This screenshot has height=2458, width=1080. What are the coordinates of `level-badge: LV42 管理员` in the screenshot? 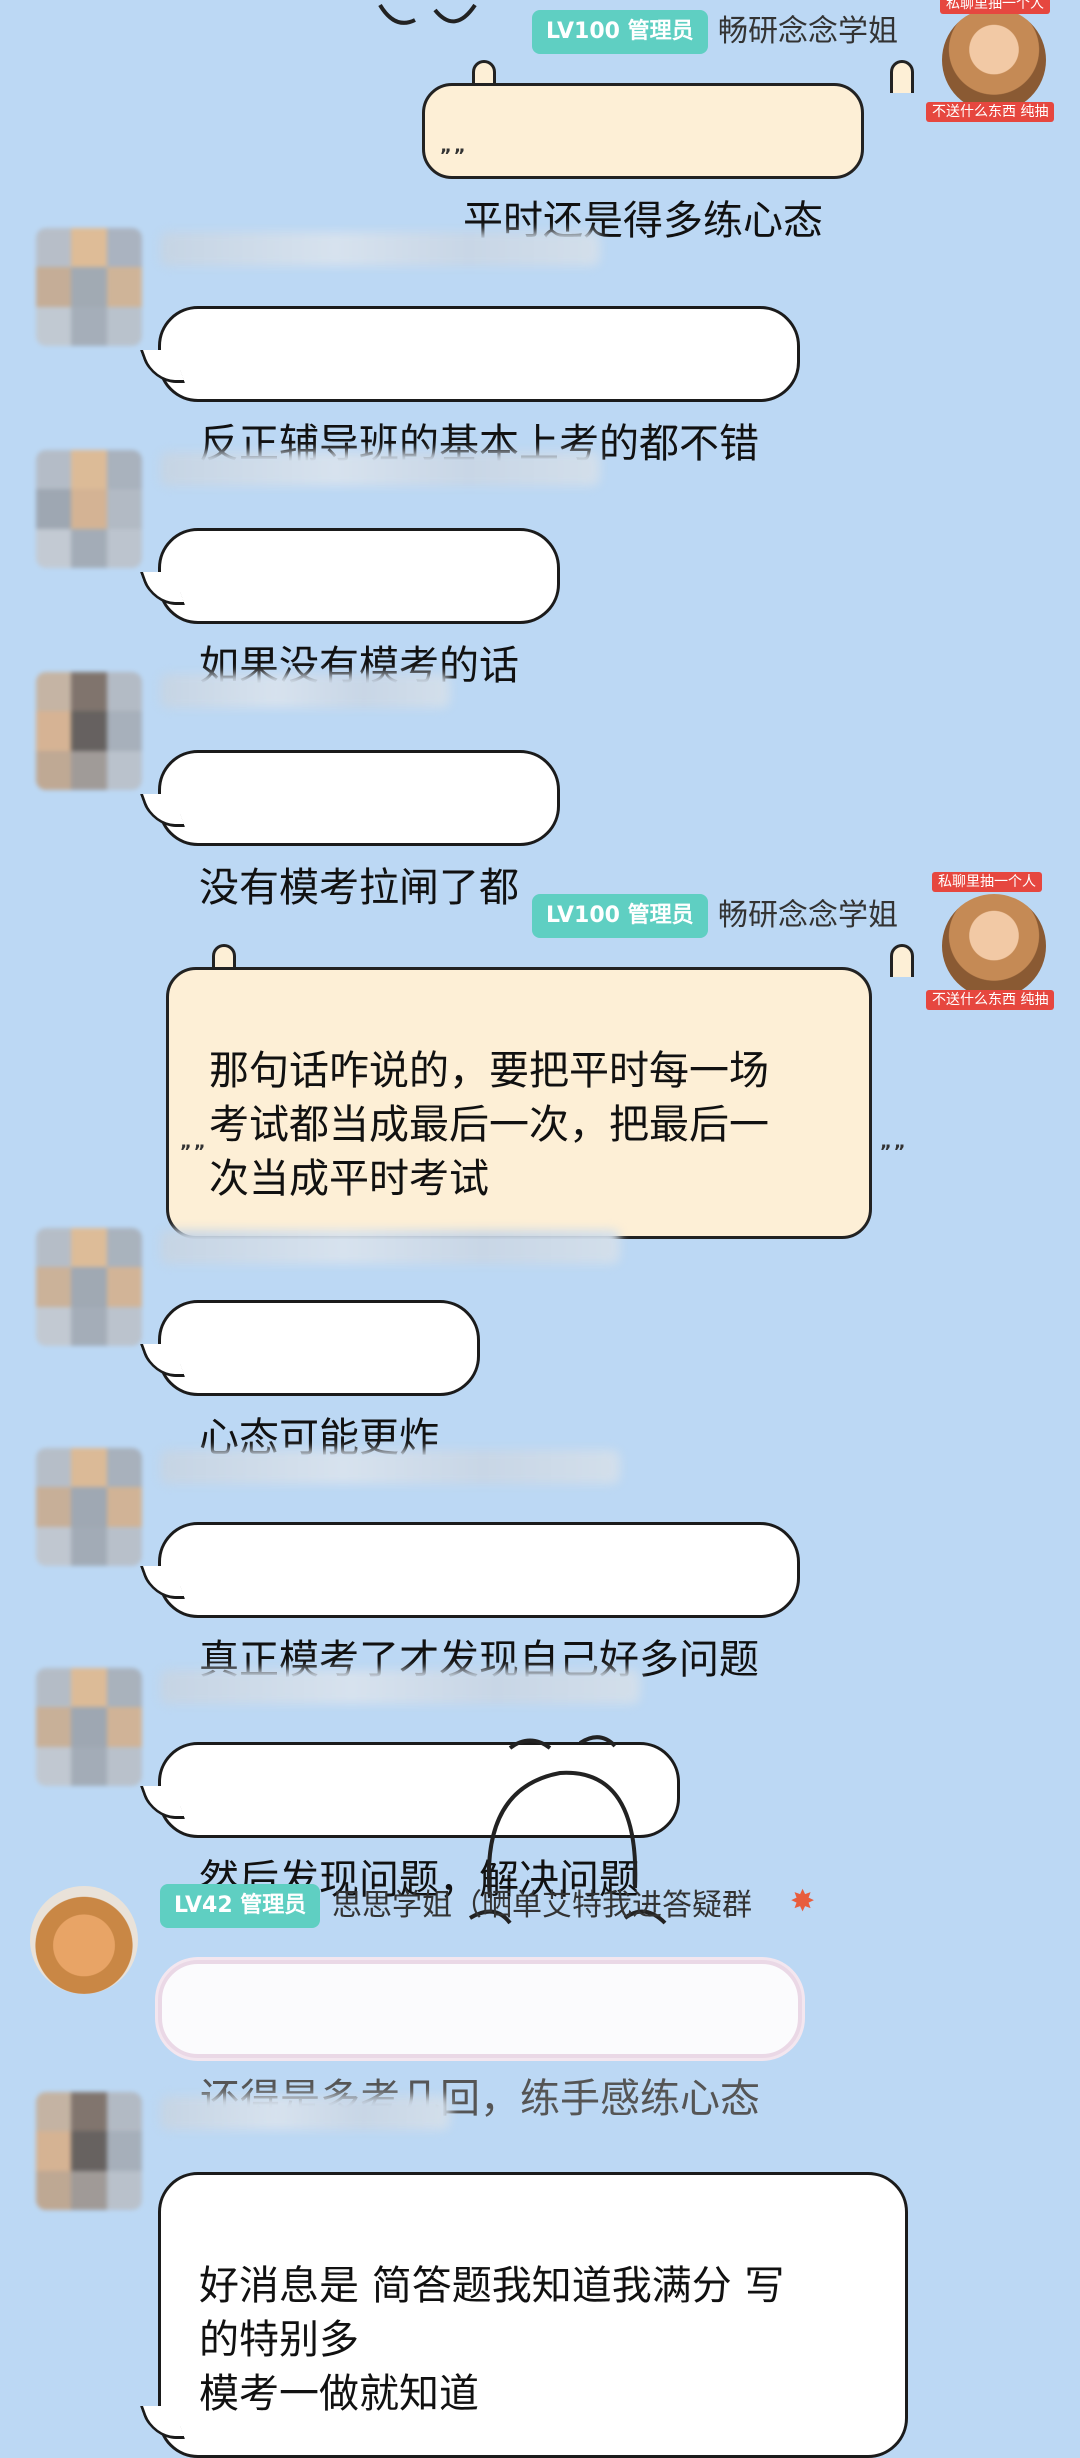 It's located at (240, 1906).